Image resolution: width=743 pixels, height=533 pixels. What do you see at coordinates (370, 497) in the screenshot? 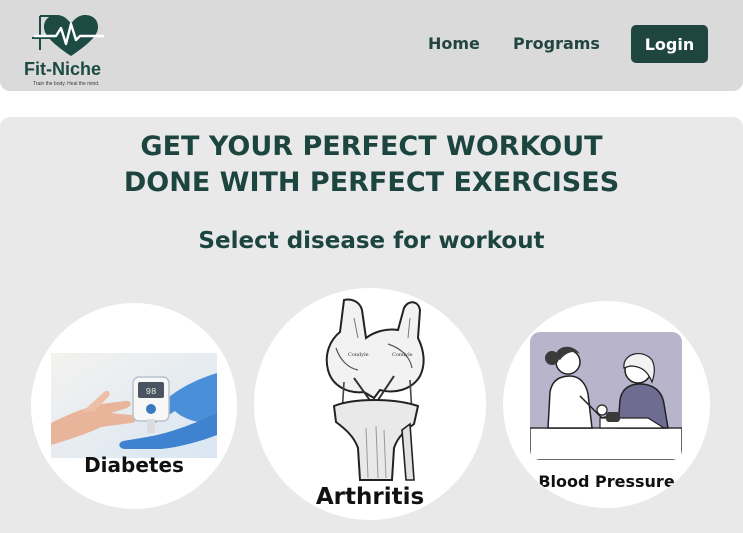
I see `disease-label-arthritis: Arthritis` at bounding box center [370, 497].